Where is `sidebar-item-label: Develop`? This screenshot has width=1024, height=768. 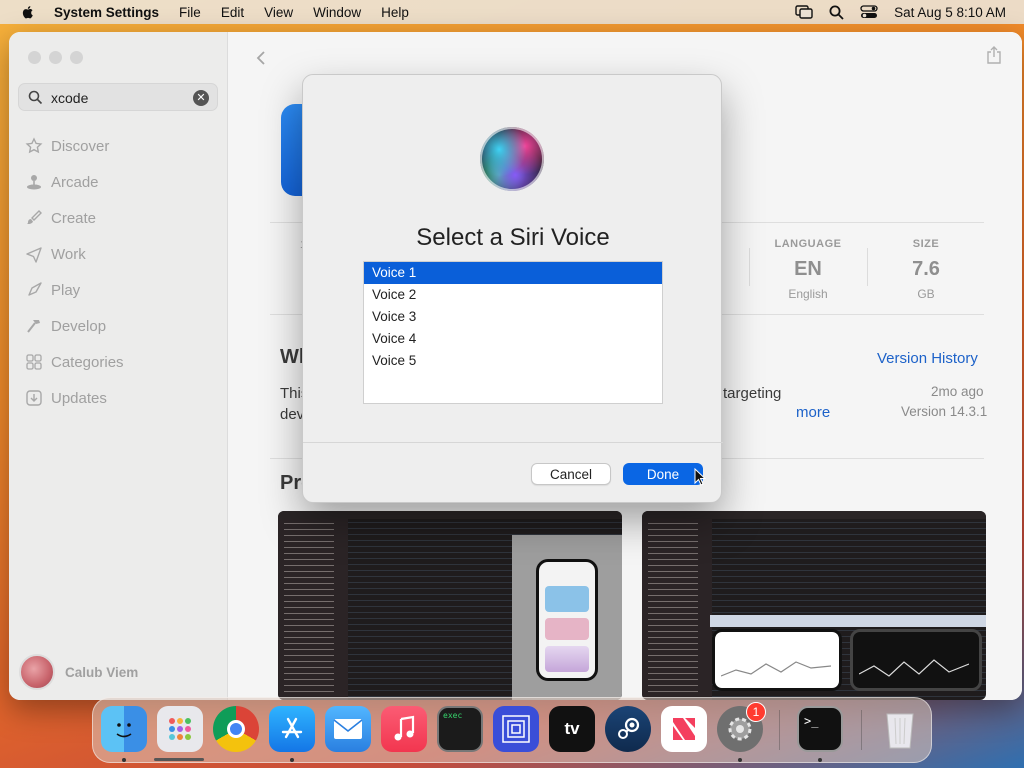
sidebar-item-label: Develop is located at coordinates (79, 326).